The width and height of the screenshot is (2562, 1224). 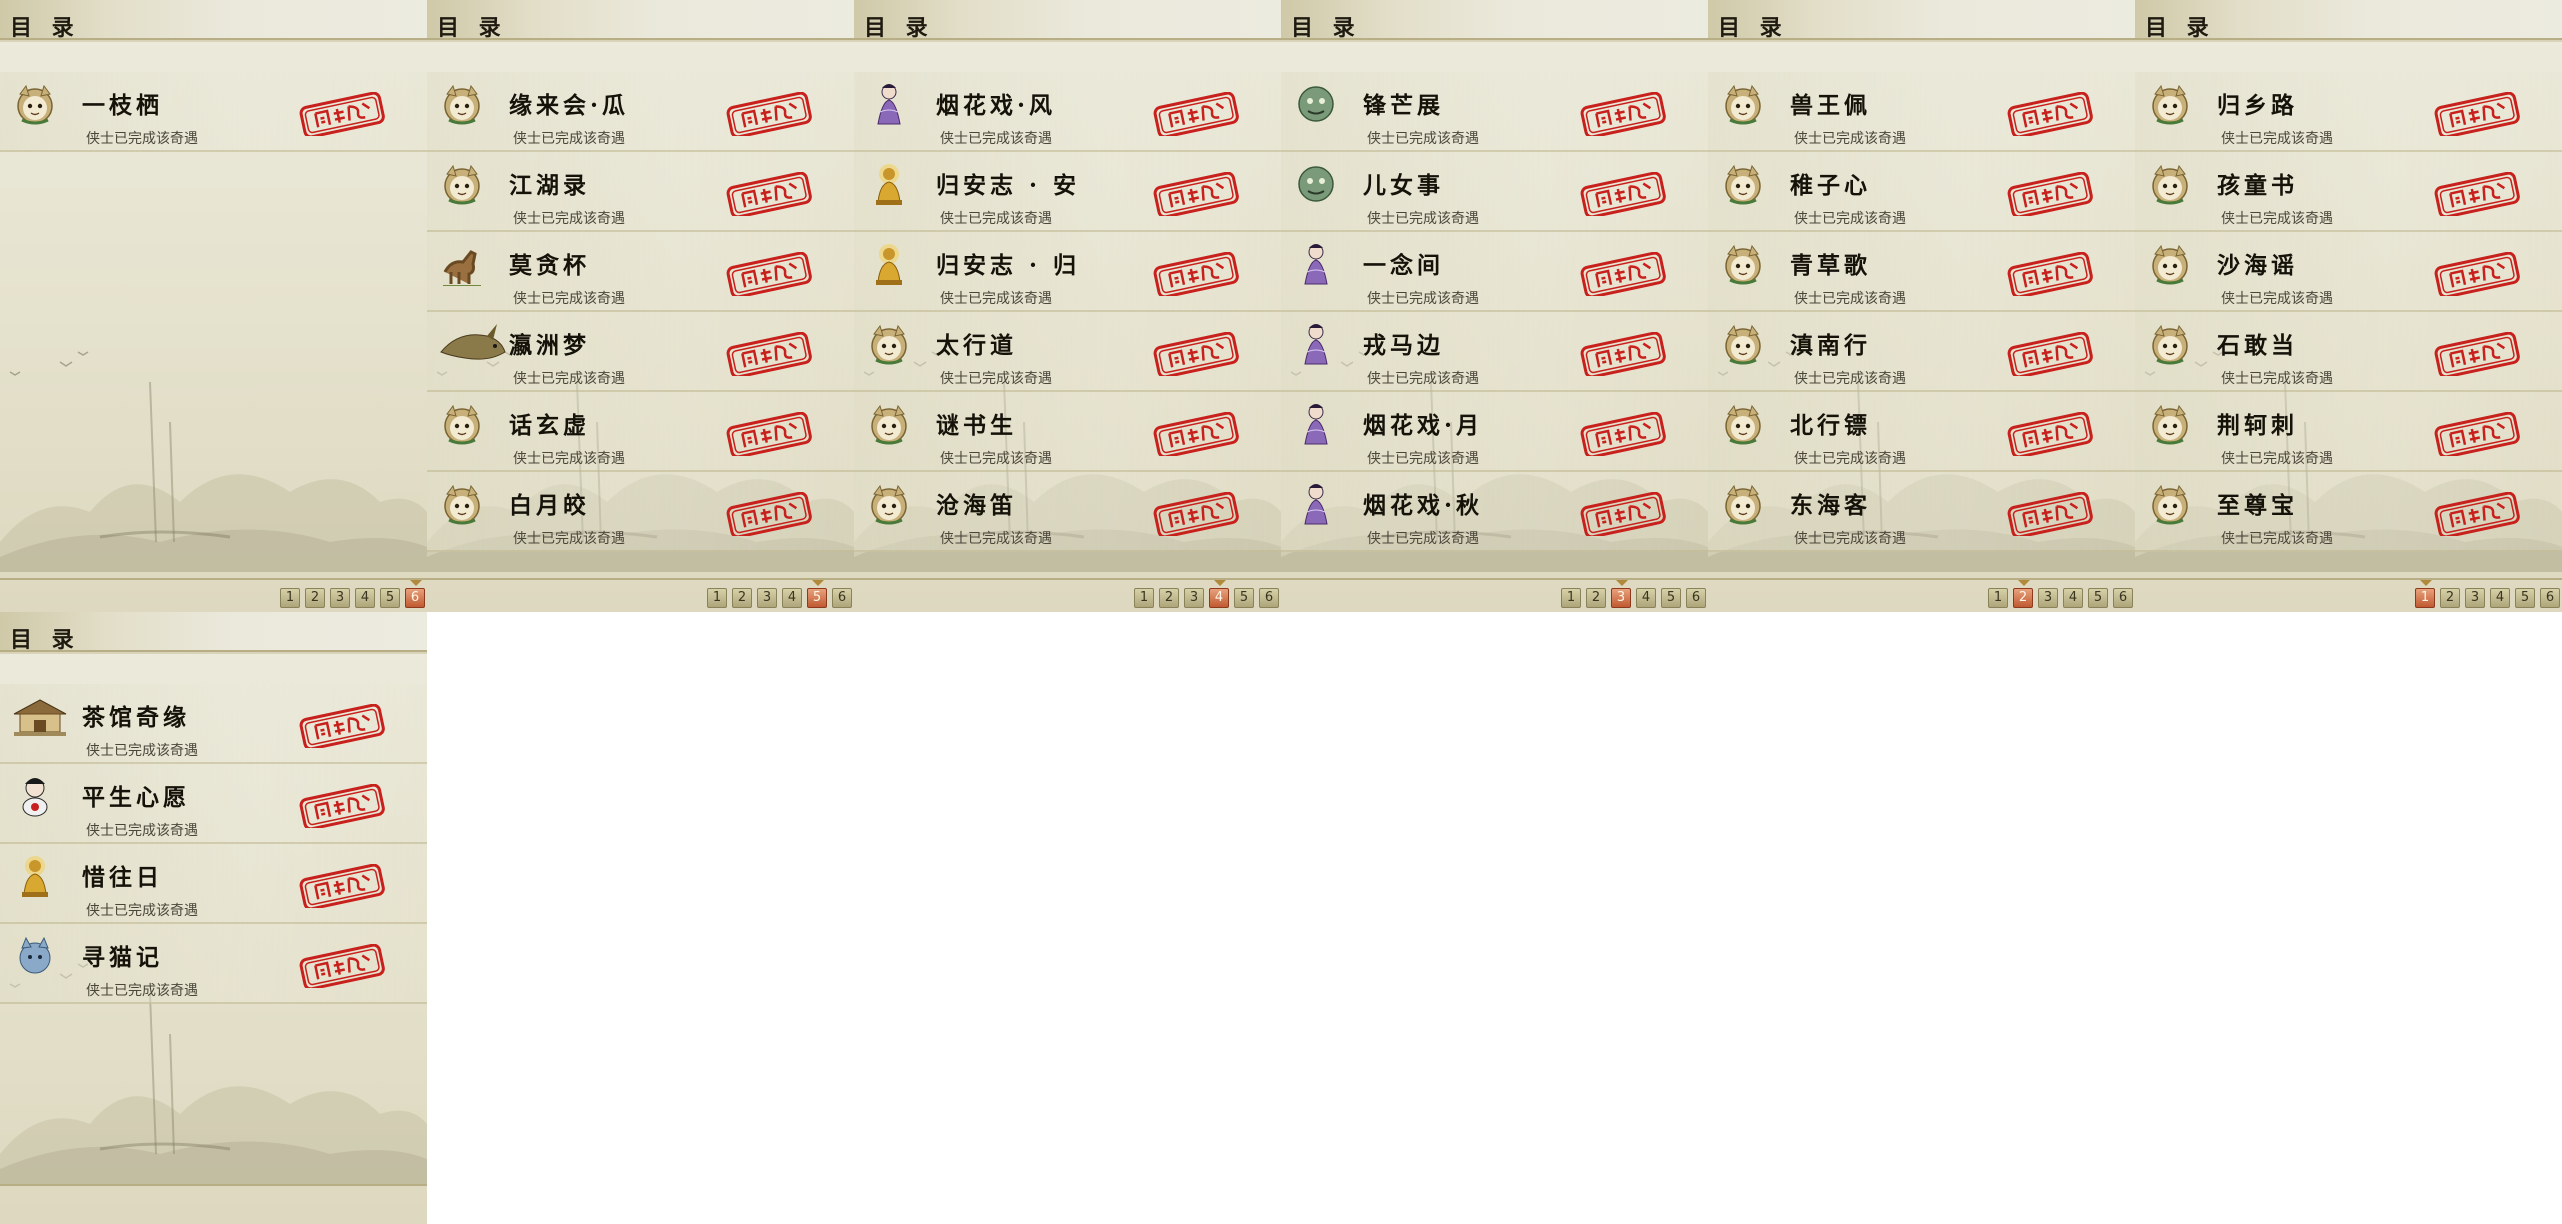 What do you see at coordinates (996, 105) in the screenshot?
I see `adventure-name: 烟花戏·风` at bounding box center [996, 105].